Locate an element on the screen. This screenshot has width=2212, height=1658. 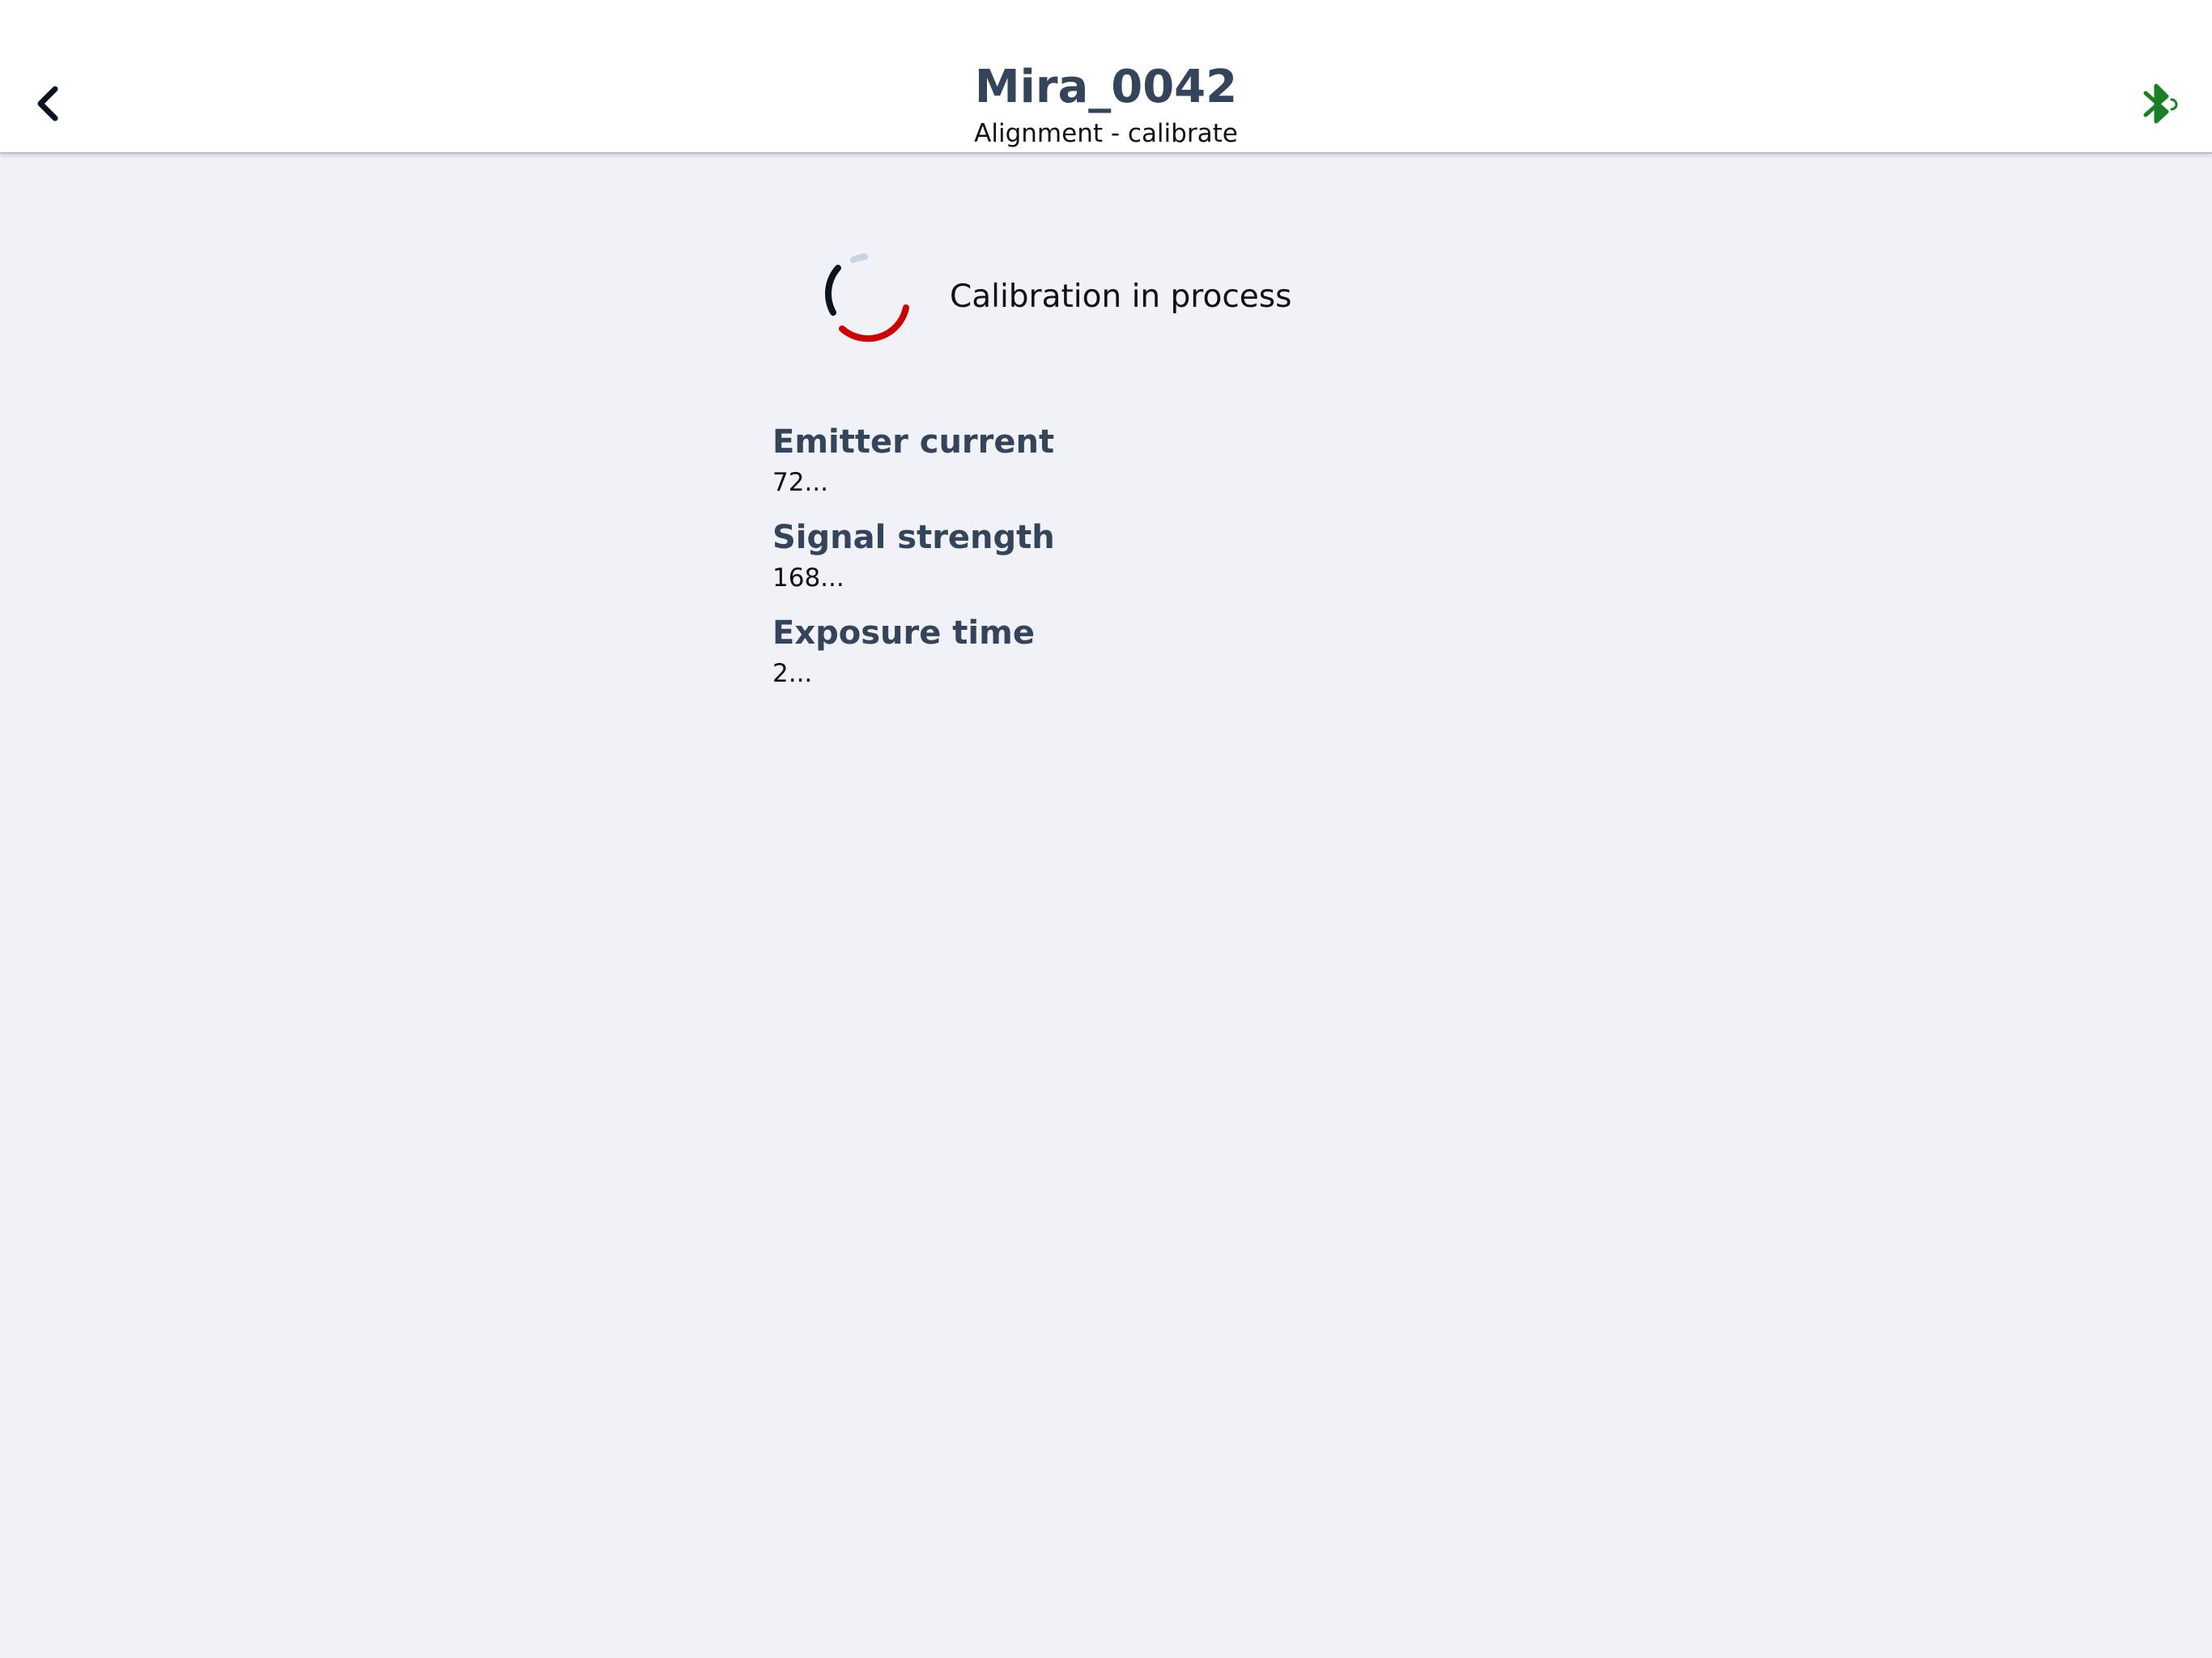
reading-label: Exposure time is located at coordinates (903, 633).